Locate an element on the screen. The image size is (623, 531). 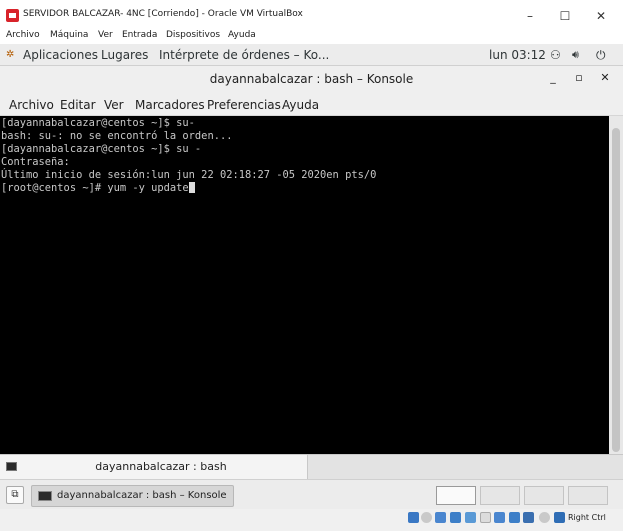
konsole-menu-editar: Editar is located at coordinates (78, 105).